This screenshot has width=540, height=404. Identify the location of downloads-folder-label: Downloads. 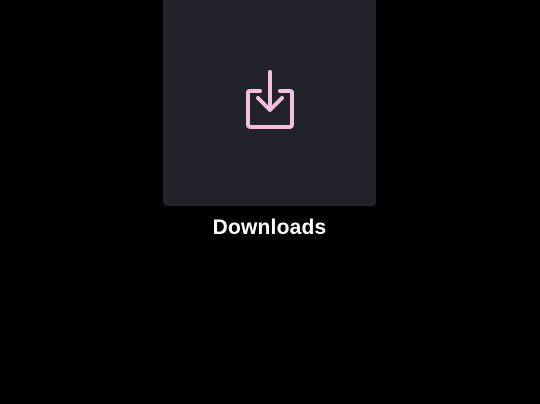
(269, 228).